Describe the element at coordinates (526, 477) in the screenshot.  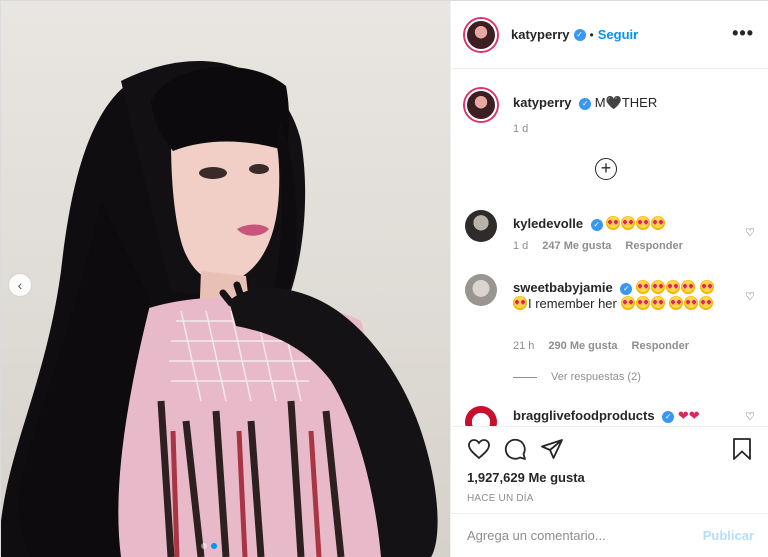
I see `likes-count: 1,927,629 Me gusta` at that location.